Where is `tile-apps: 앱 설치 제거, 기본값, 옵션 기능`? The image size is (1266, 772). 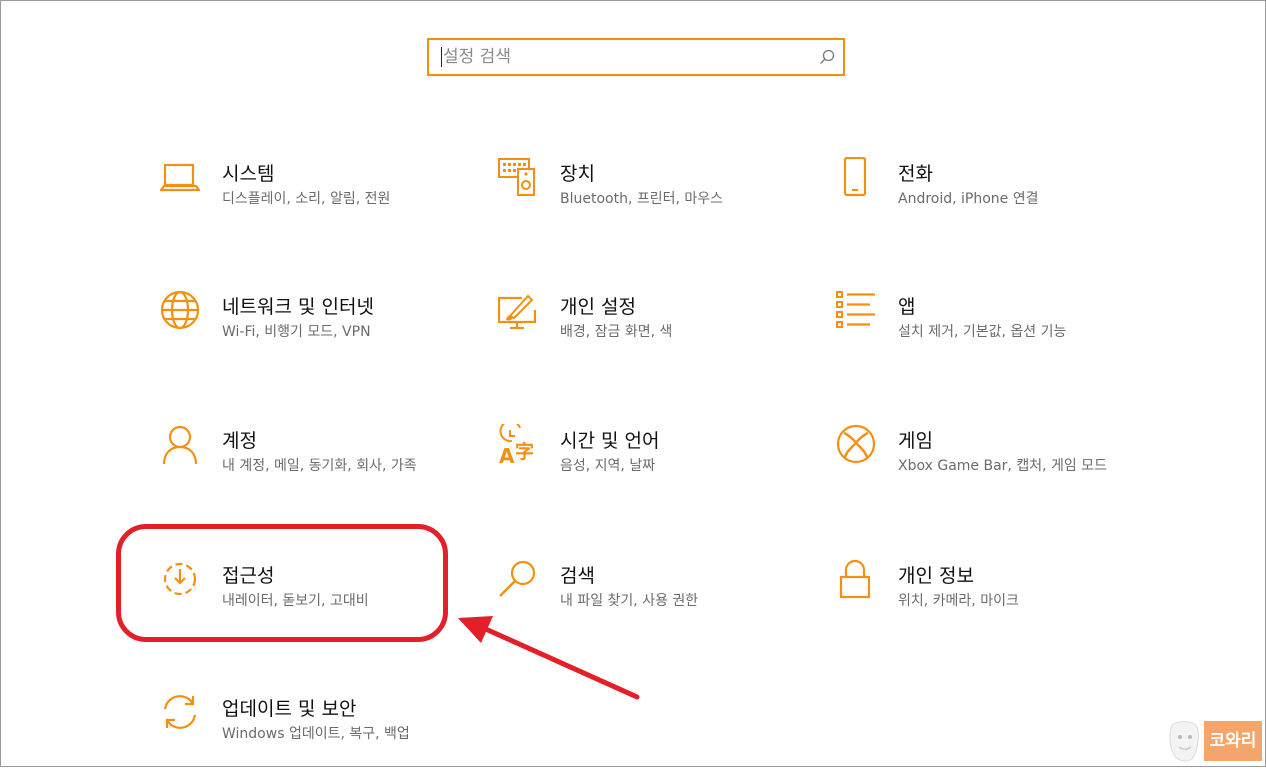
tile-apps: 앱 설치 제거, 기본값, 옵션 기능 is located at coordinates (986, 330).